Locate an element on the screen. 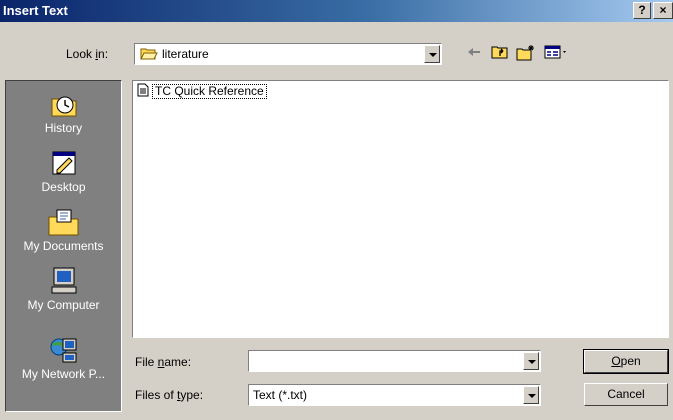  look-in-value: literature is located at coordinates (185, 54).